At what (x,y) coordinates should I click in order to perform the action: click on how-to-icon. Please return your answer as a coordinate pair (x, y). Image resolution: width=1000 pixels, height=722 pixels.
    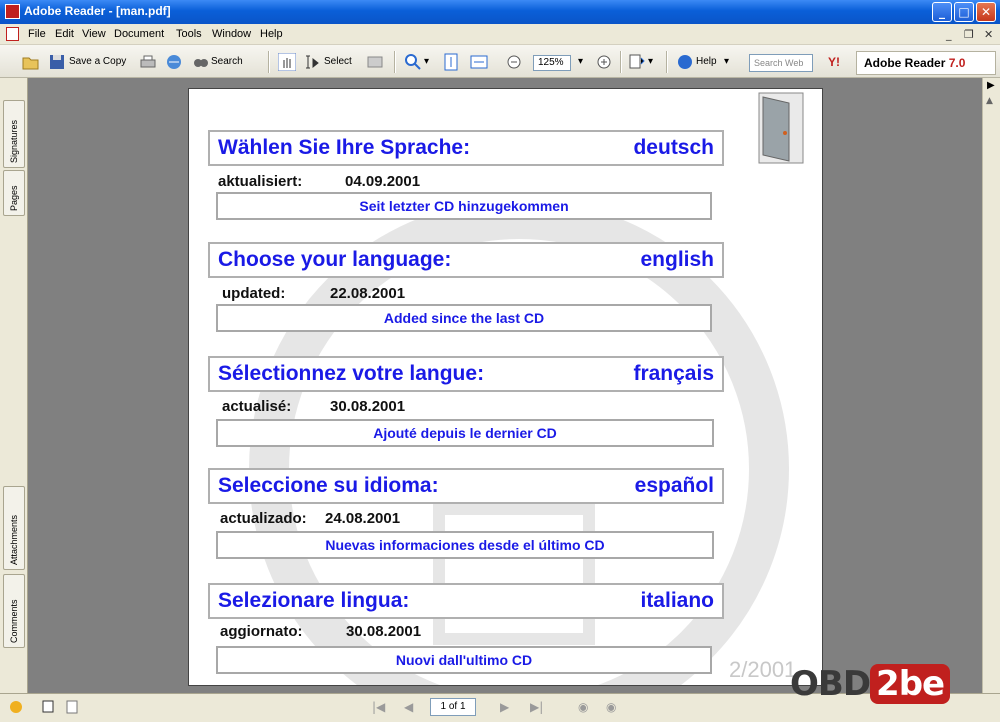
    Looking at the image, I should click on (16, 707).